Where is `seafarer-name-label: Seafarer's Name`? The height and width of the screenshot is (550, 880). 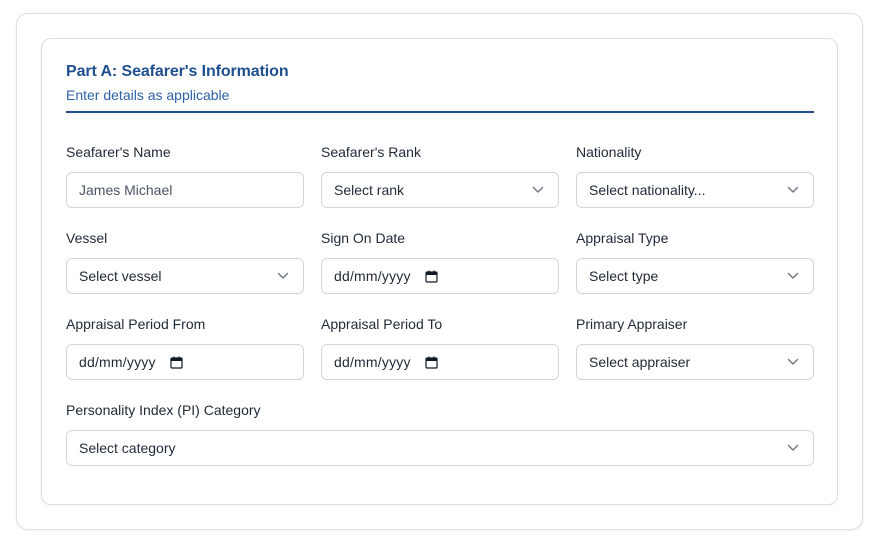 seafarer-name-label: Seafarer's Name is located at coordinates (118, 152).